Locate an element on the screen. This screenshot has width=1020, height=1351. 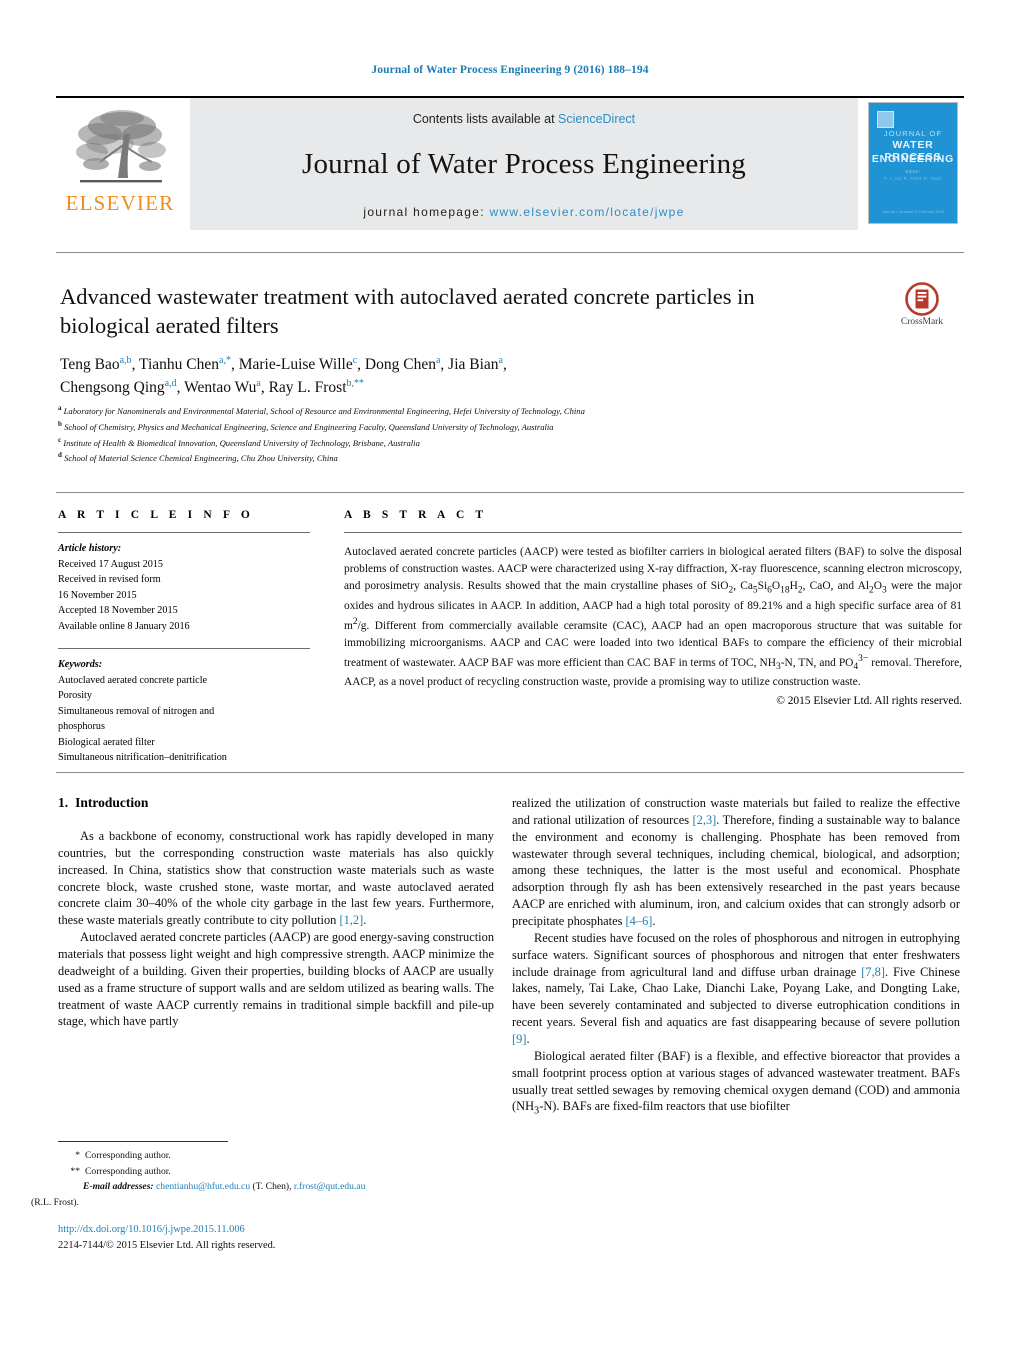
crossmark-badge: CrossMark is located at coordinates (922, 309).